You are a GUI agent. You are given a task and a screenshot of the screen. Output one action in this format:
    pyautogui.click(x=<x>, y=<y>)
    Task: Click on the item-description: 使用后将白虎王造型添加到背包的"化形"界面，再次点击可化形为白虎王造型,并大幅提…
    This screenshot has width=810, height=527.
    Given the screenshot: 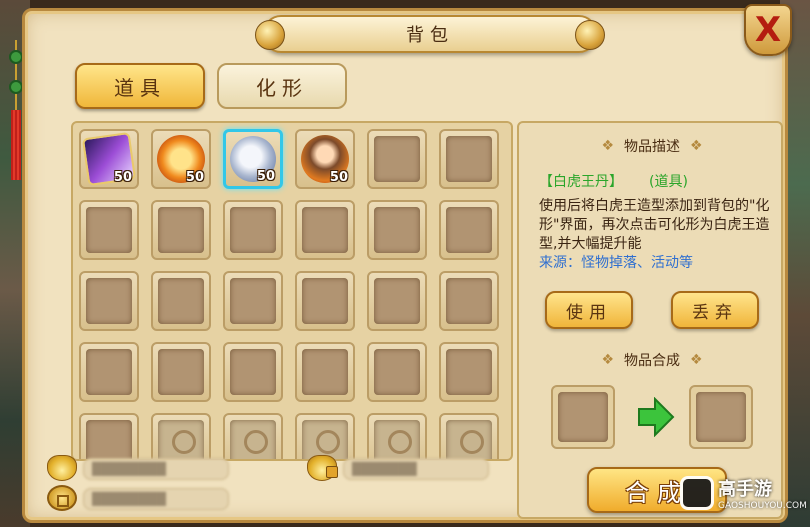 What is the action you would take?
    pyautogui.click(x=654, y=225)
    